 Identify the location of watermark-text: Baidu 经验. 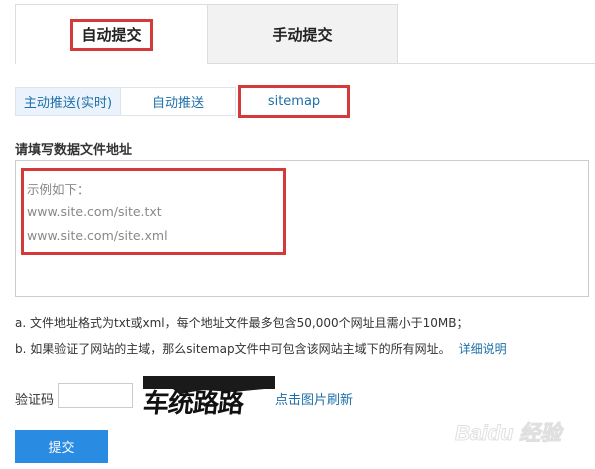
(509, 433).